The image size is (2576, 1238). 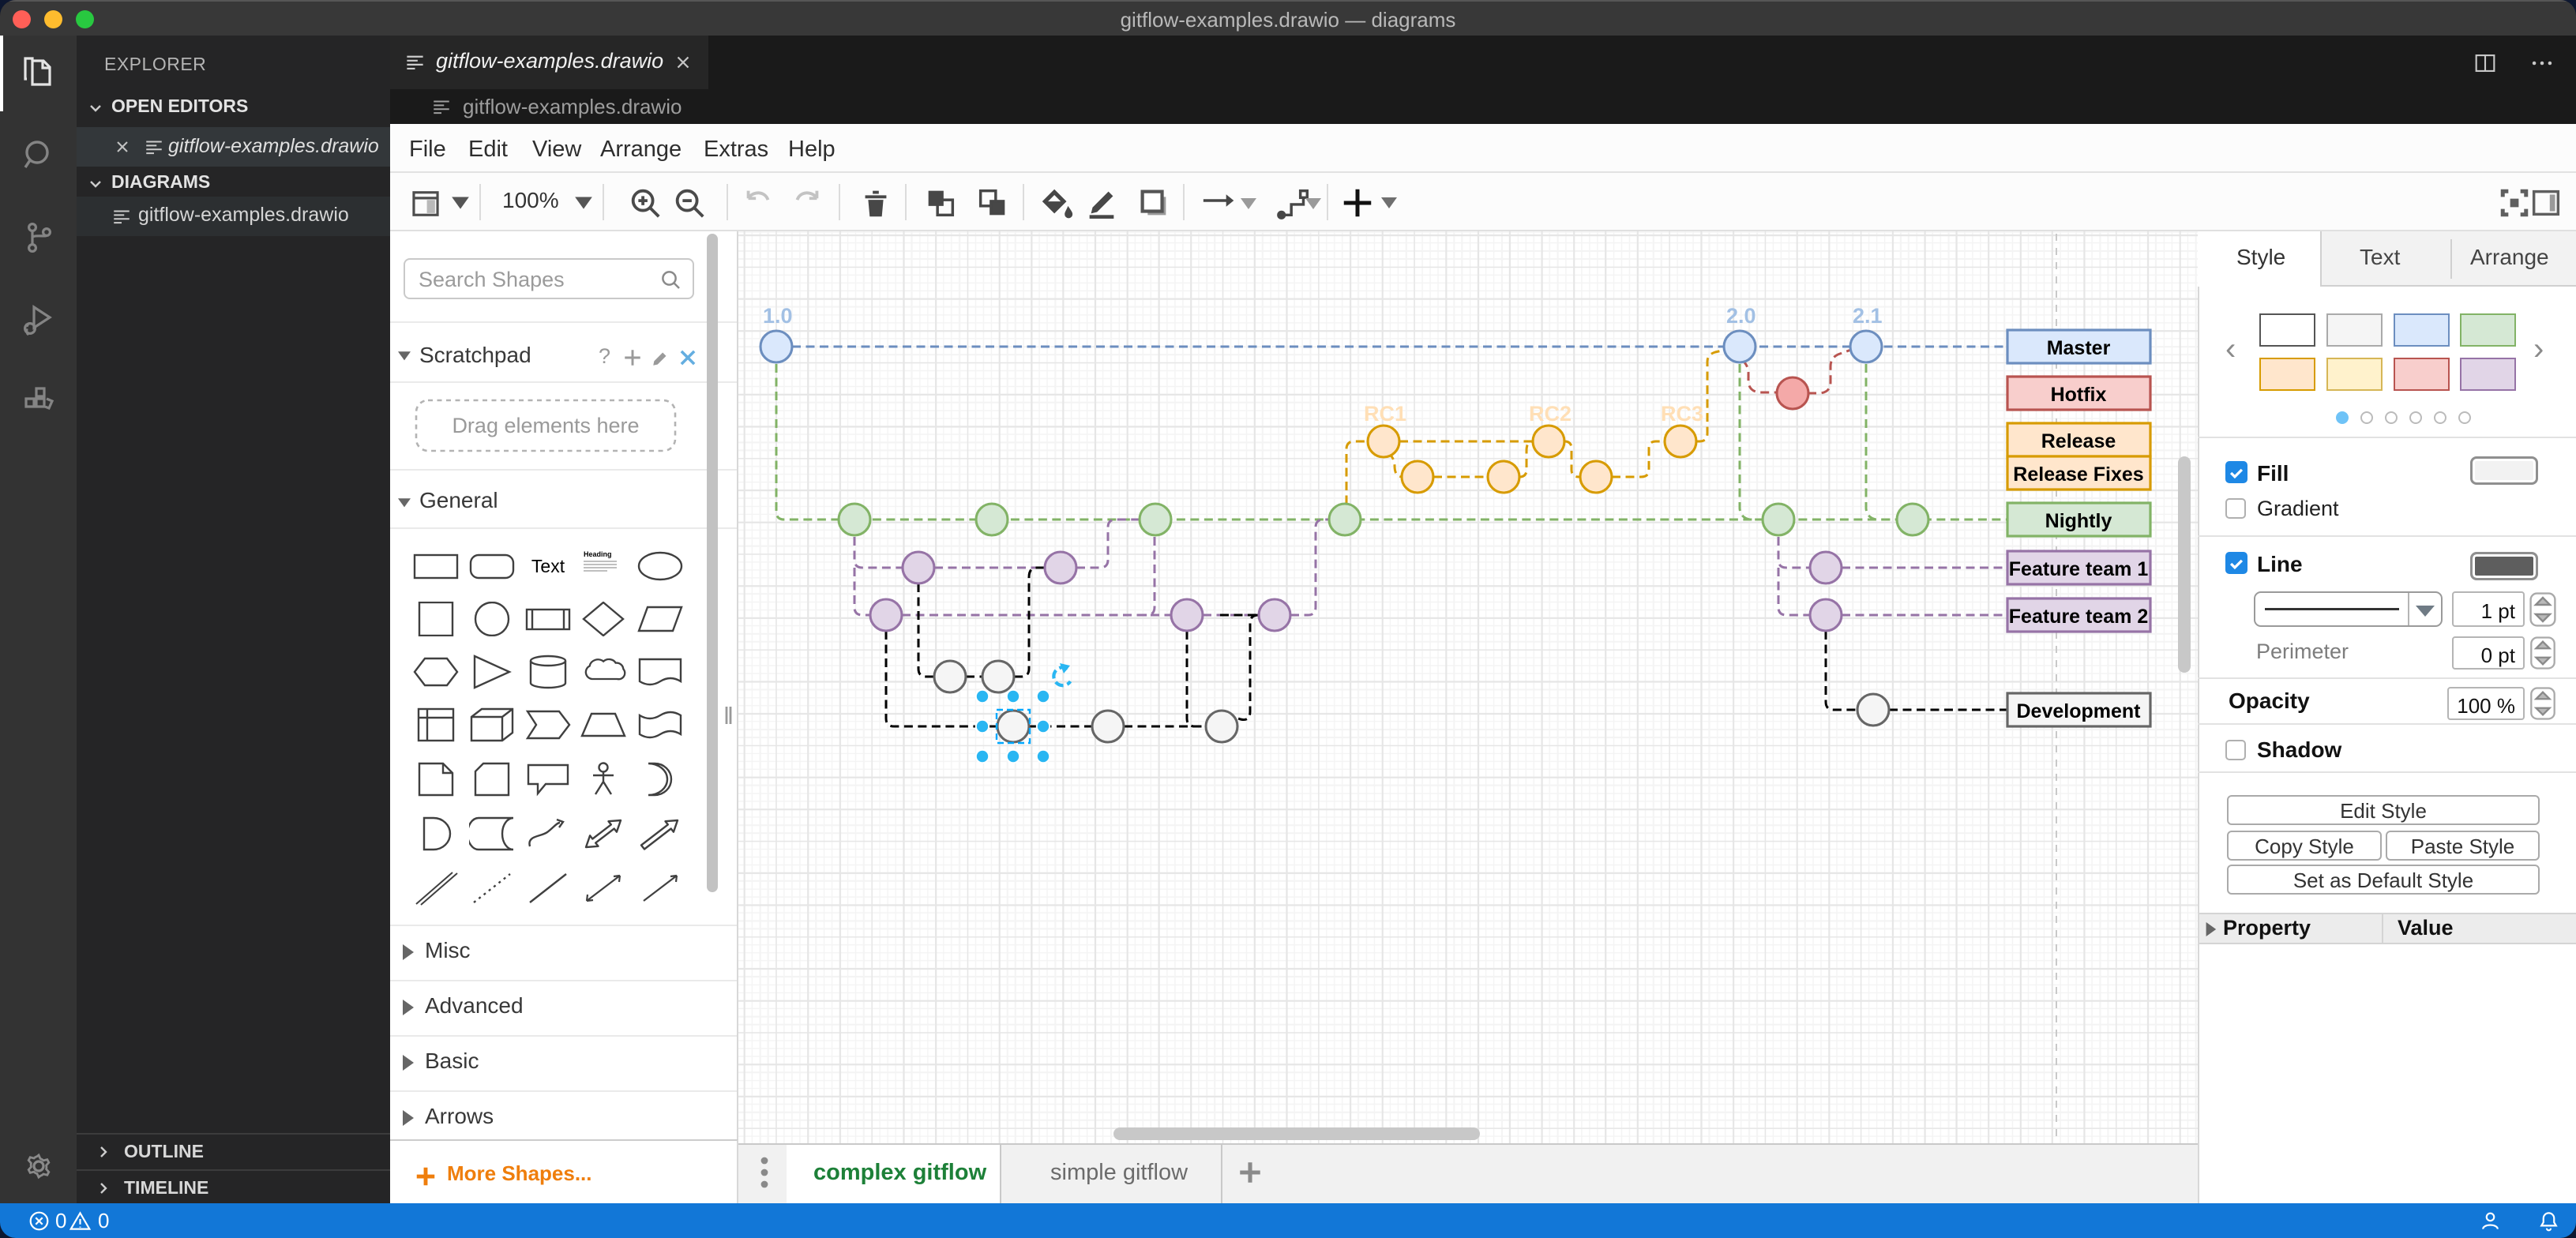 I want to click on svg-text: Drag elements here, so click(x=545, y=426).